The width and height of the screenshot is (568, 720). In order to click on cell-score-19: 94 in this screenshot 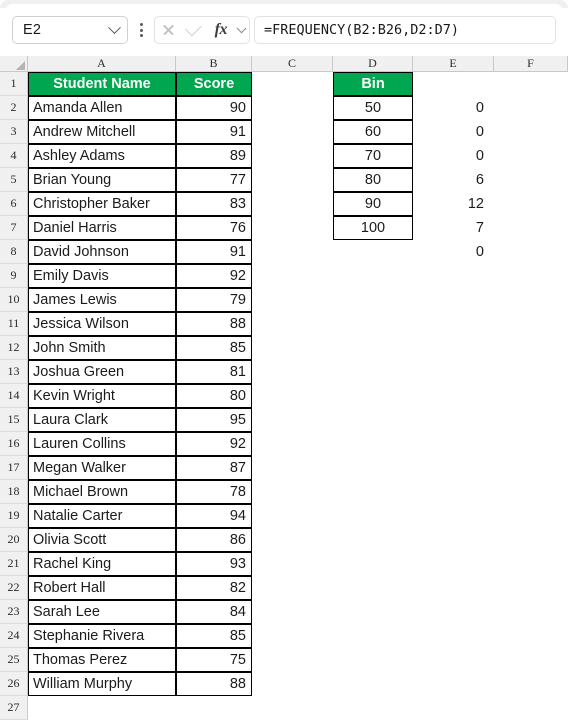, I will do `click(214, 516)`.